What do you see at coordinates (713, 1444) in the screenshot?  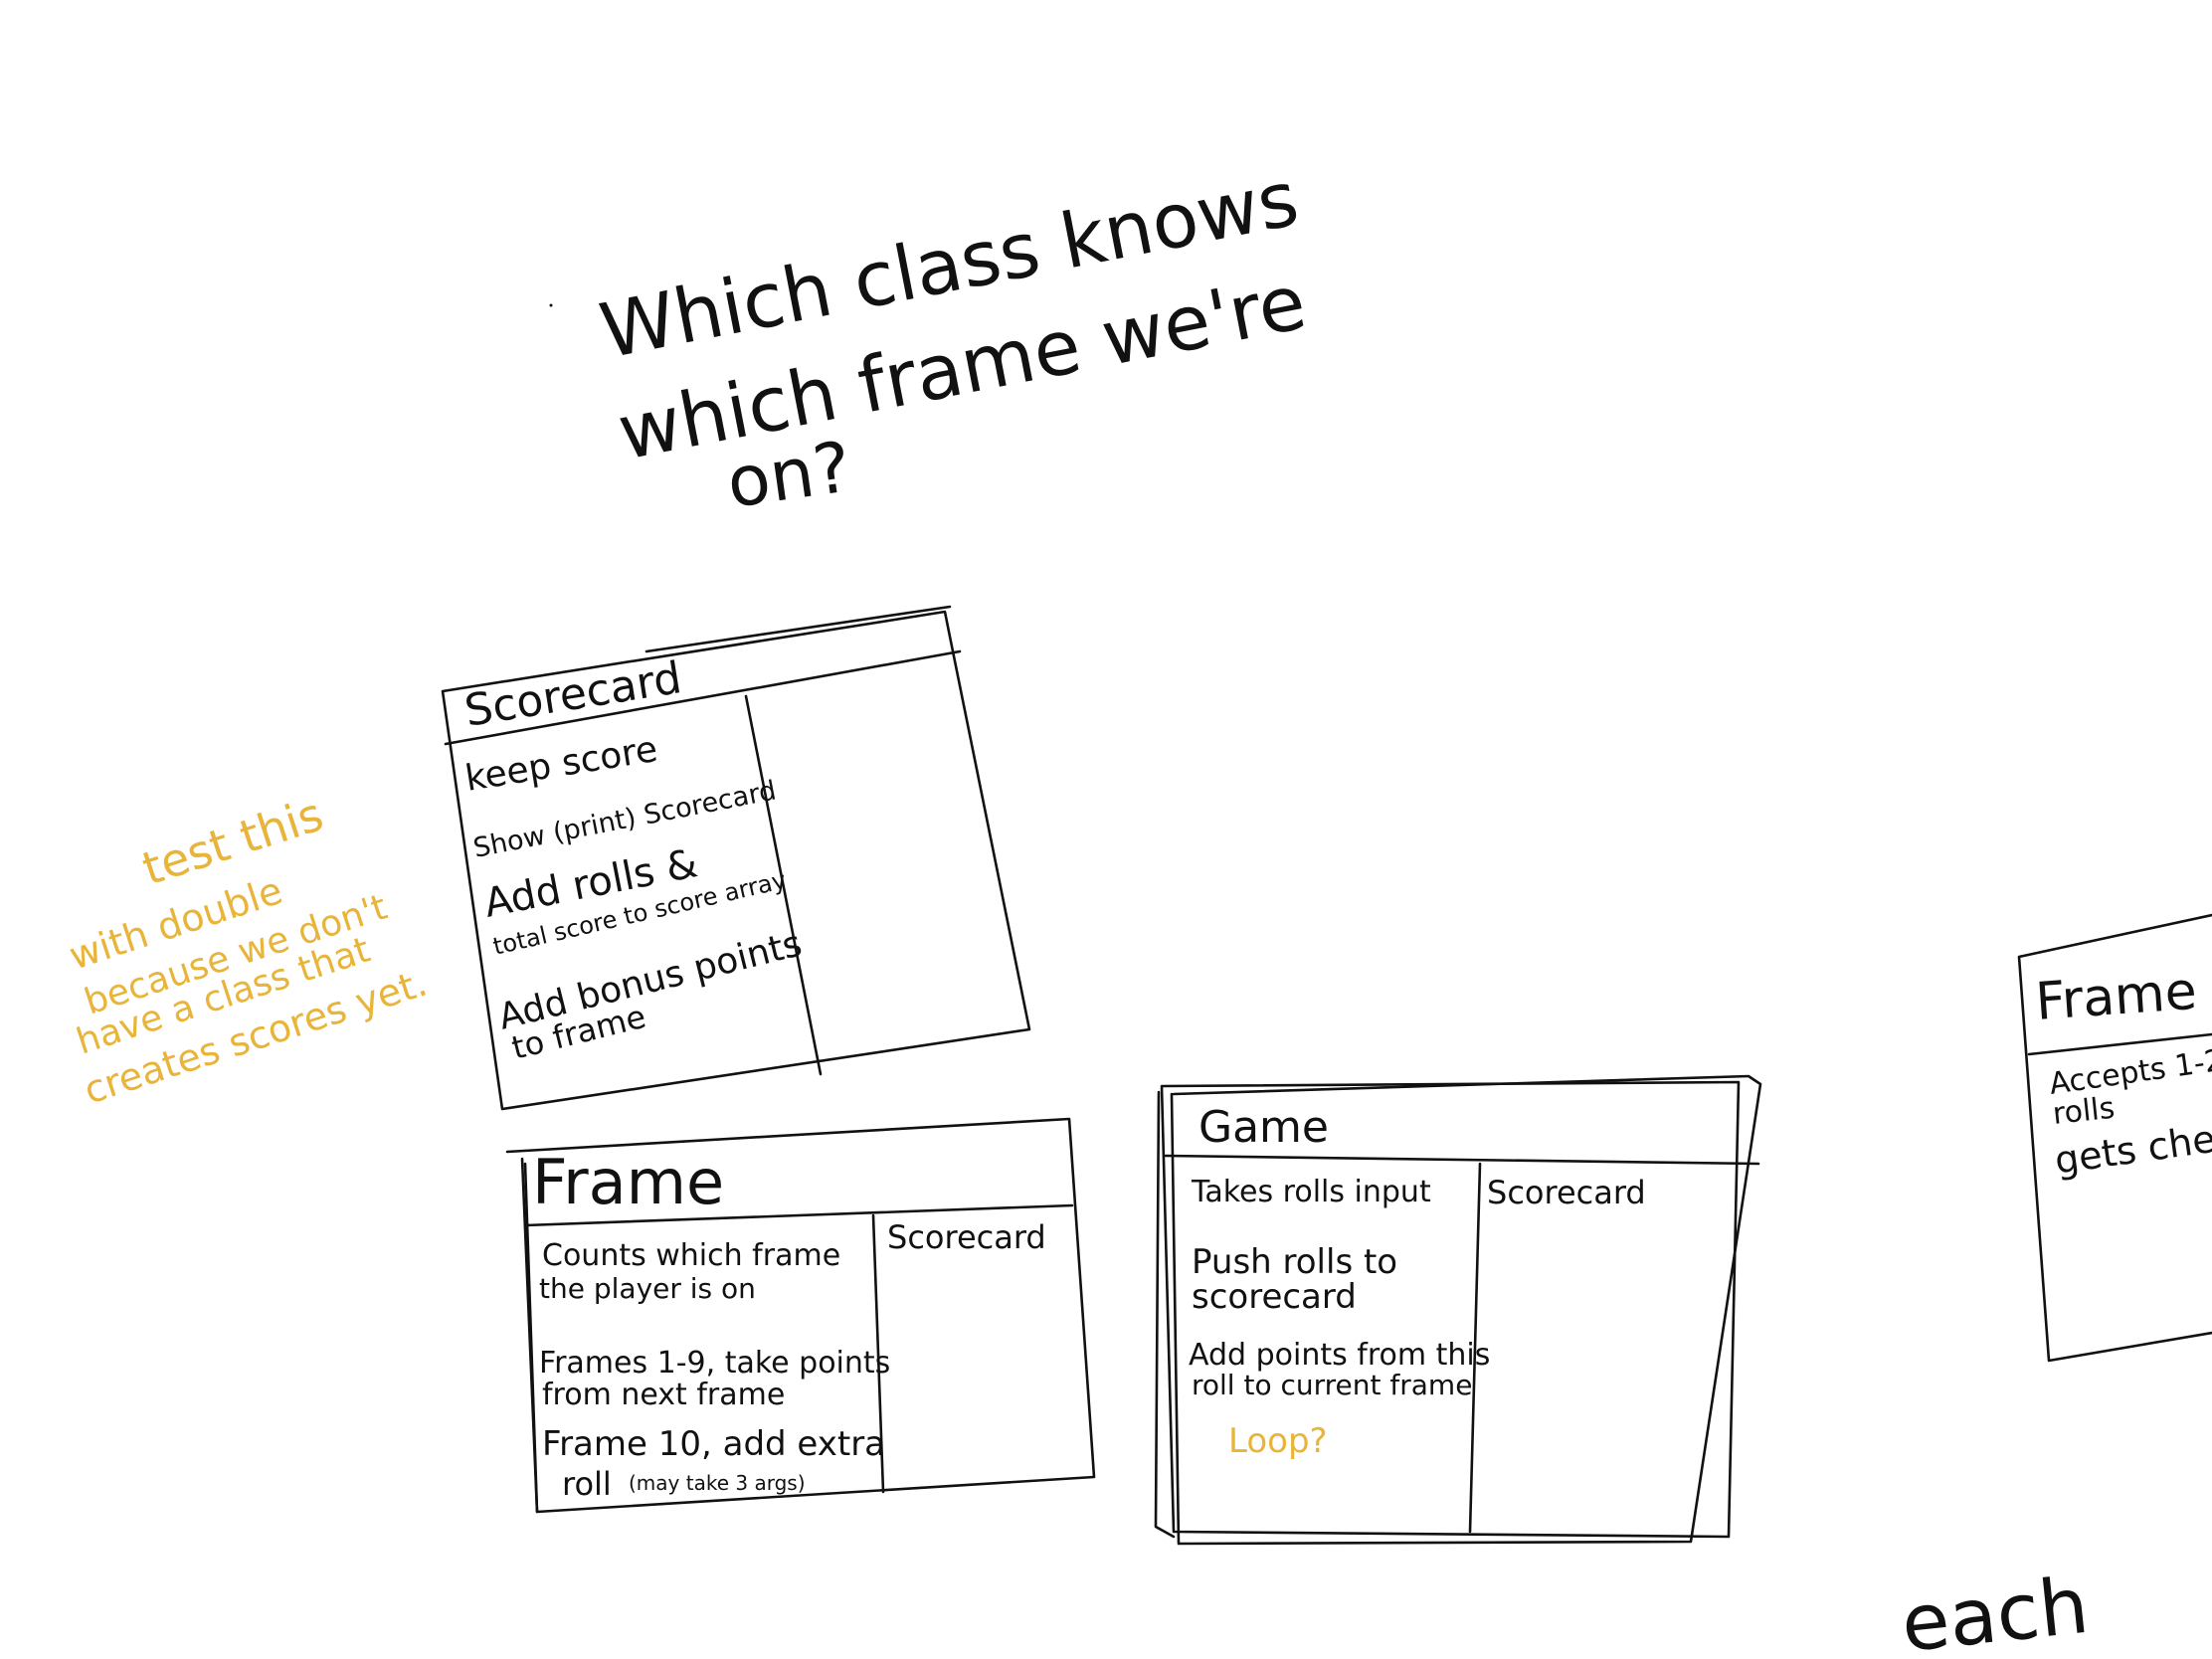 I see `frame-resp-5: Frame 10, add extra` at bounding box center [713, 1444].